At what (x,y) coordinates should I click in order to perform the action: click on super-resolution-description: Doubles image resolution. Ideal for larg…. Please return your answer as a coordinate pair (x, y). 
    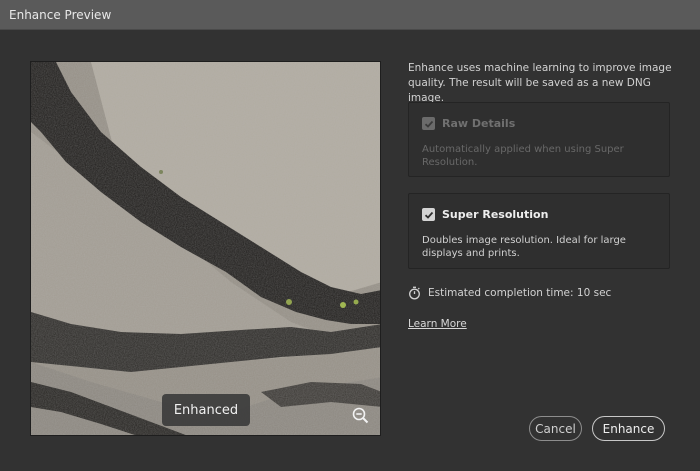
    Looking at the image, I should click on (524, 247).